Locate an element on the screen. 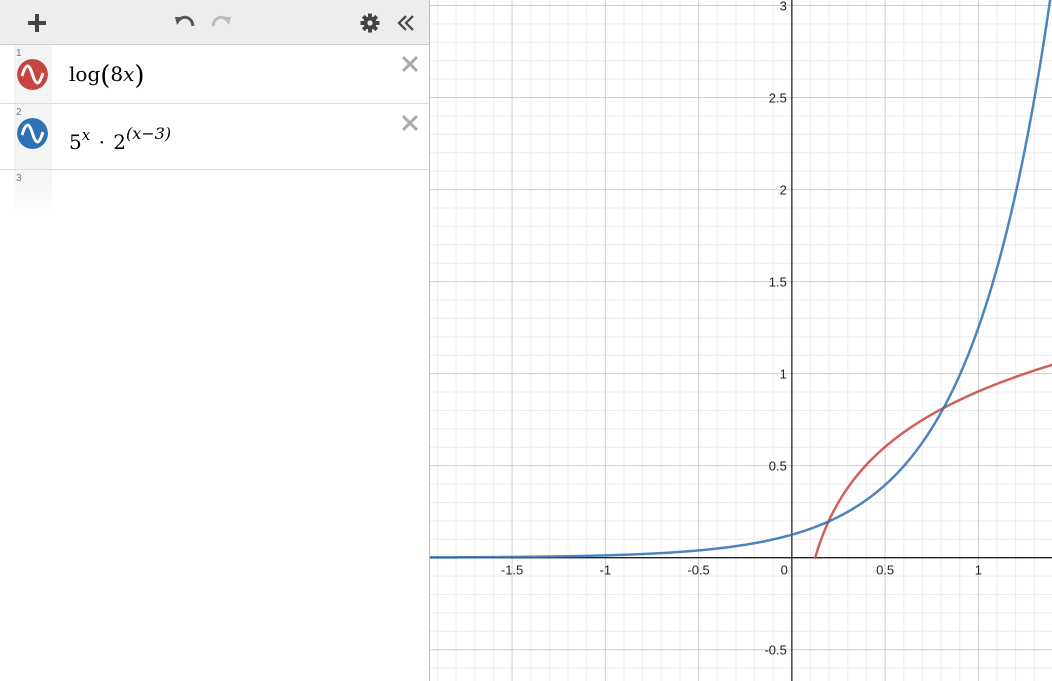  math-base: 5 is located at coordinates (75, 142).